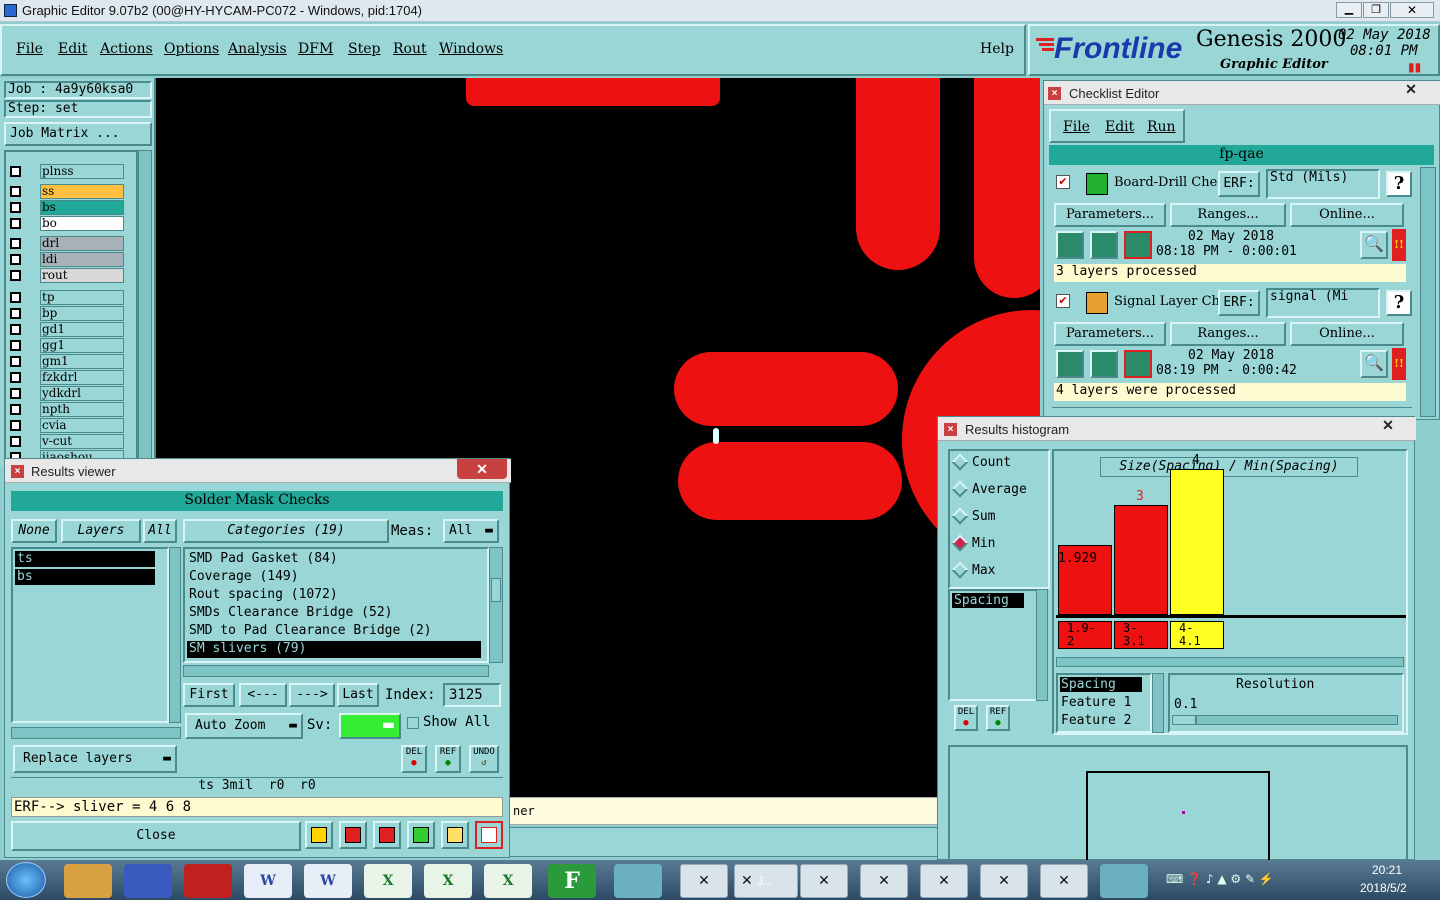 This screenshot has height=900, width=1440. What do you see at coordinates (455, 835) in the screenshot?
I see `toolbar-report-icon` at bounding box center [455, 835].